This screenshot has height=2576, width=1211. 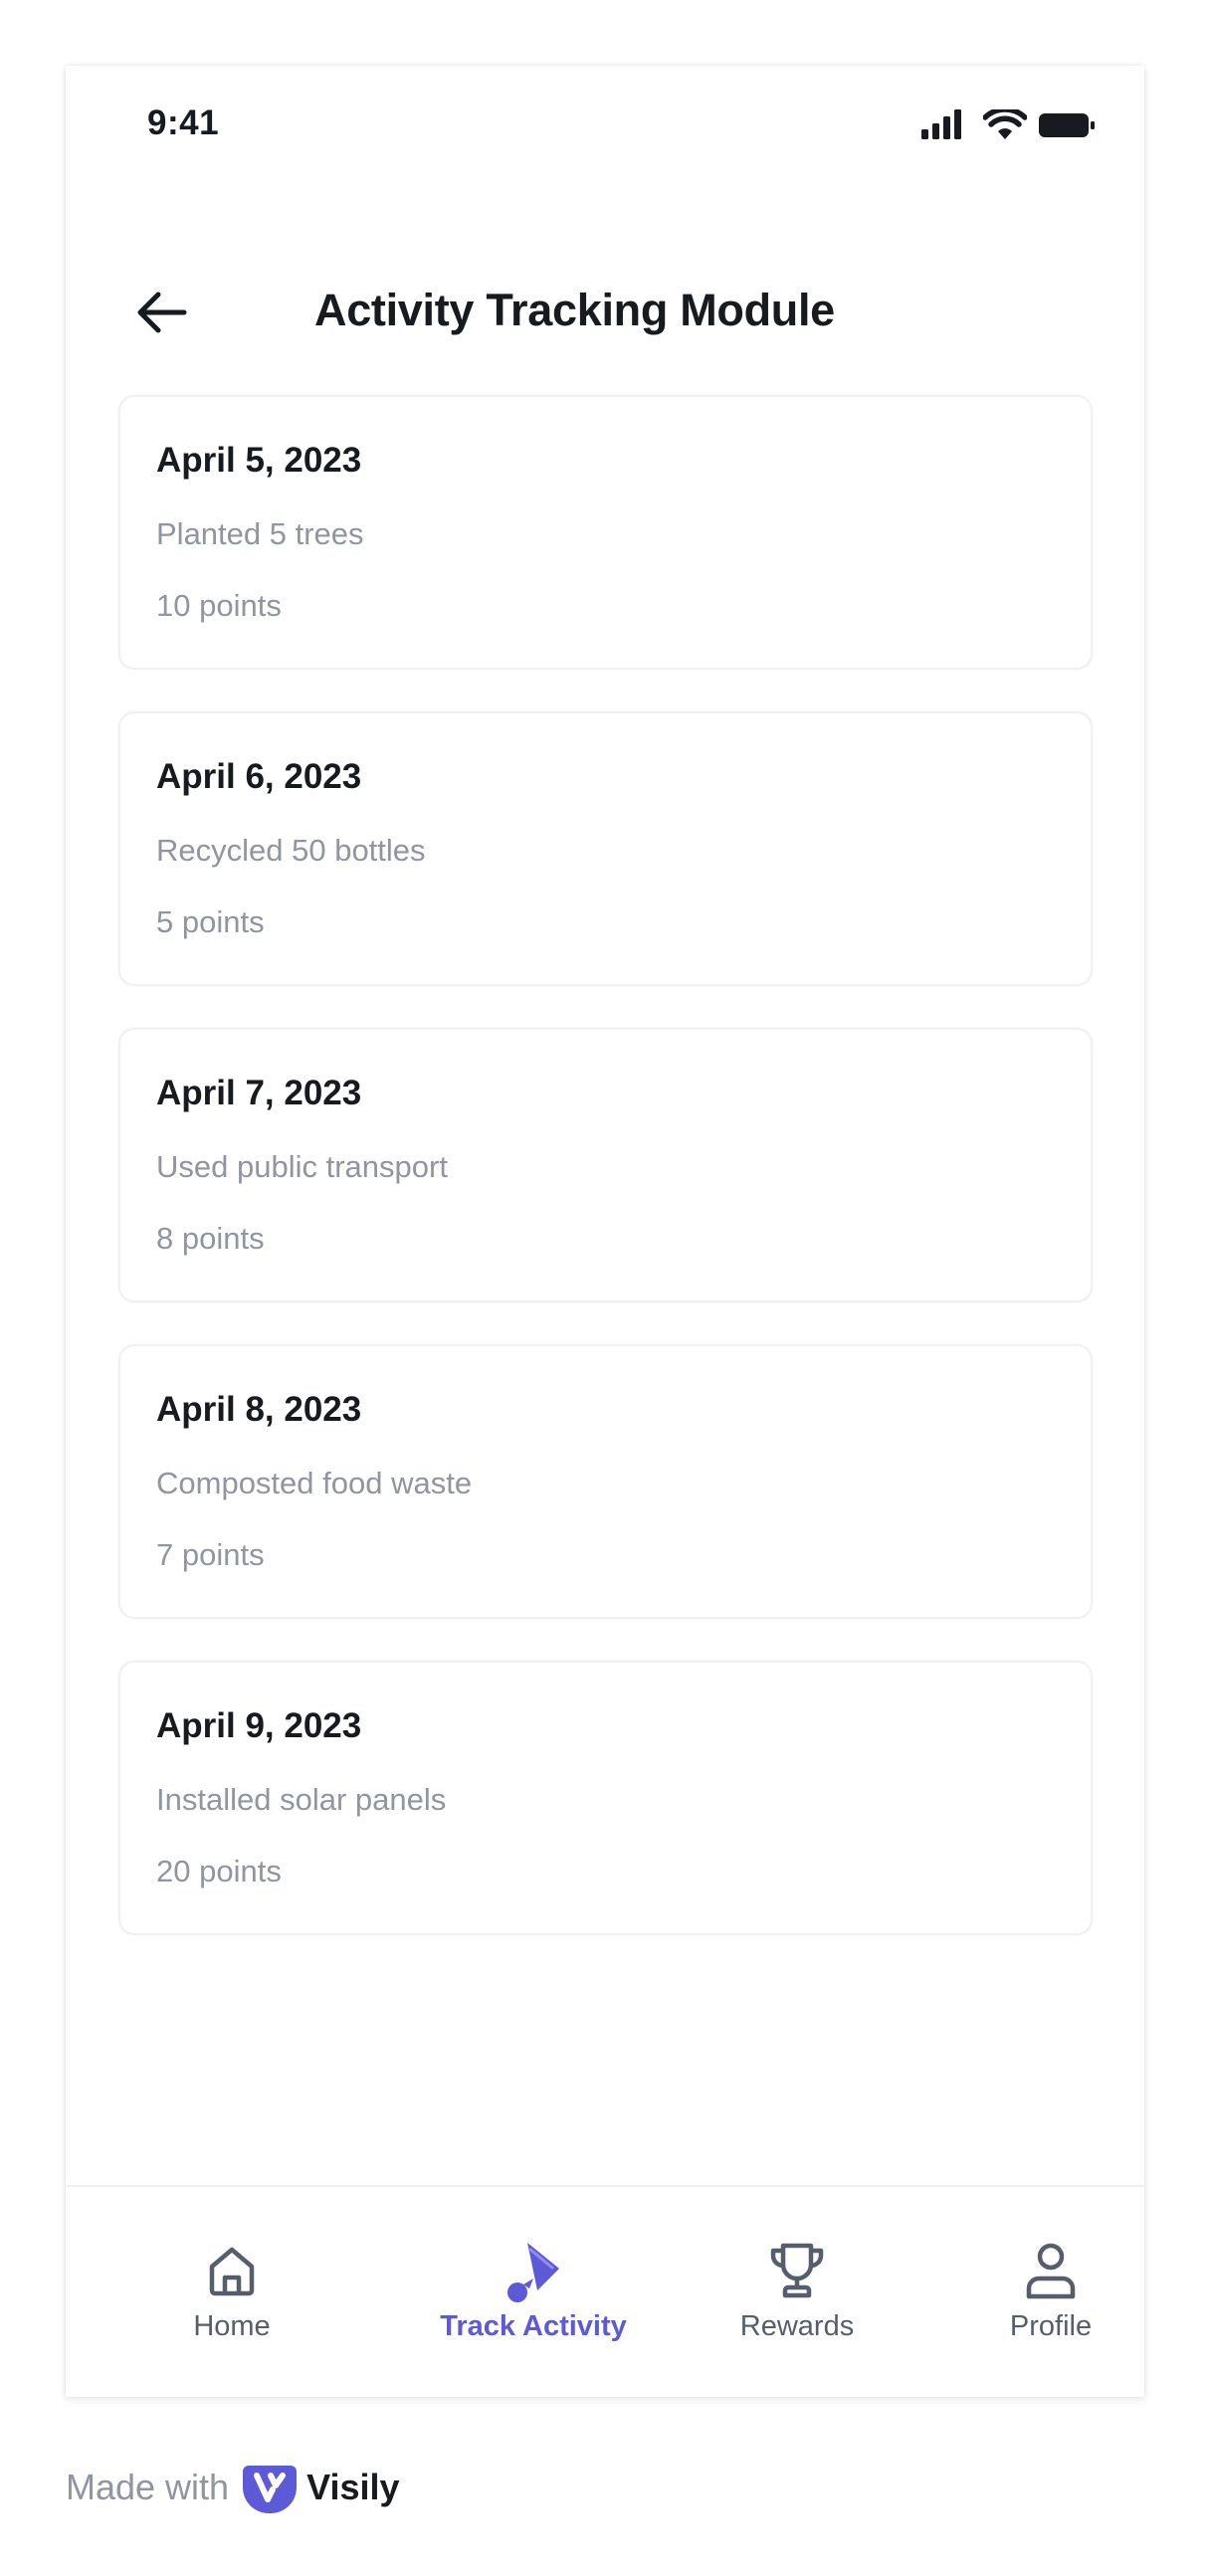 What do you see at coordinates (148, 2487) in the screenshot?
I see `made-with-text: Made with` at bounding box center [148, 2487].